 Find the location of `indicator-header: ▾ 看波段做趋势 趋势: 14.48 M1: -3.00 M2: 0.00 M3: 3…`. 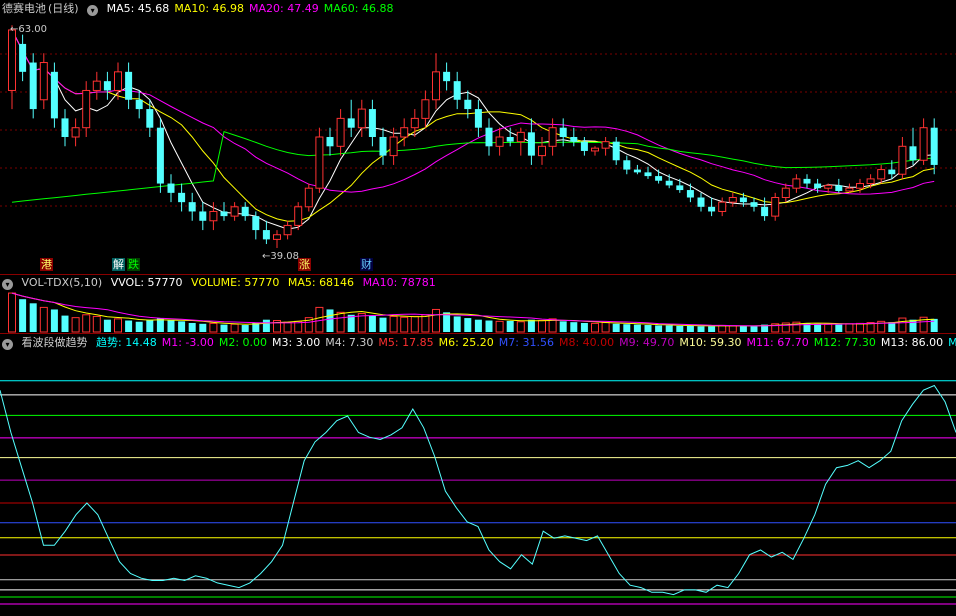

indicator-header: ▾ 看波段做趋势 趋势: 14.48 M1: -3.00 M2: 0.00 M3: 3… is located at coordinates (479, 343).